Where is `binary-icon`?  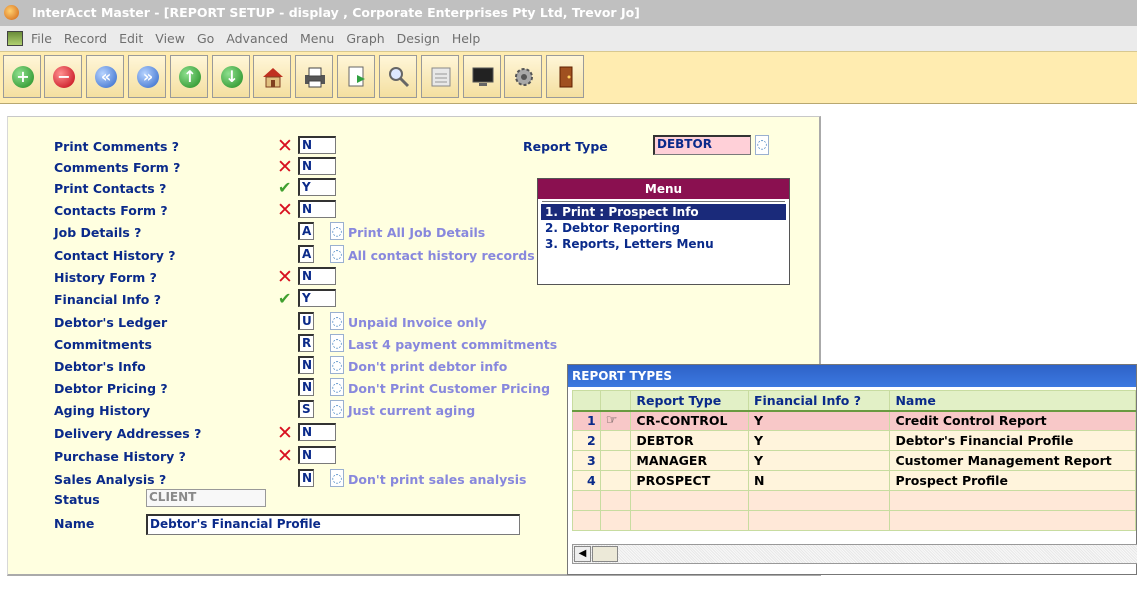
binary-icon is located at coordinates (441, 77).